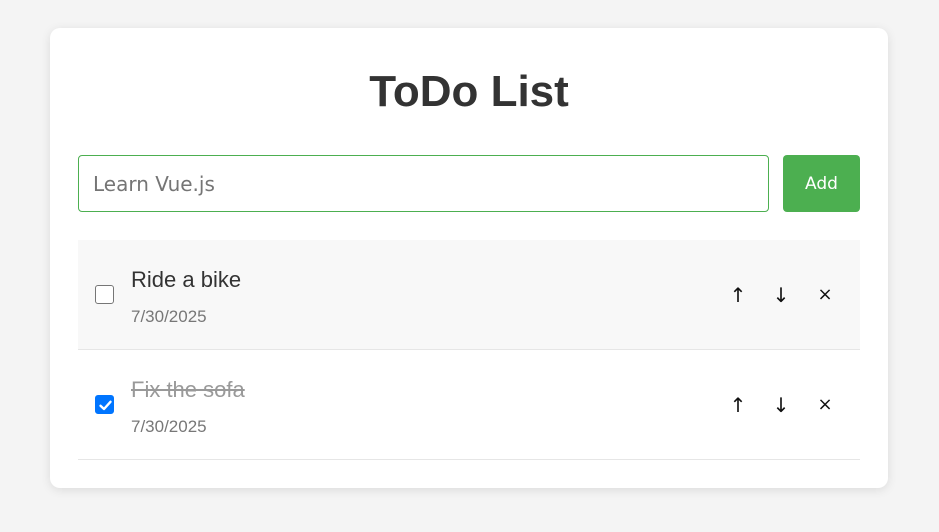  Describe the element at coordinates (821, 183) in the screenshot. I see `add-button: Add` at that location.